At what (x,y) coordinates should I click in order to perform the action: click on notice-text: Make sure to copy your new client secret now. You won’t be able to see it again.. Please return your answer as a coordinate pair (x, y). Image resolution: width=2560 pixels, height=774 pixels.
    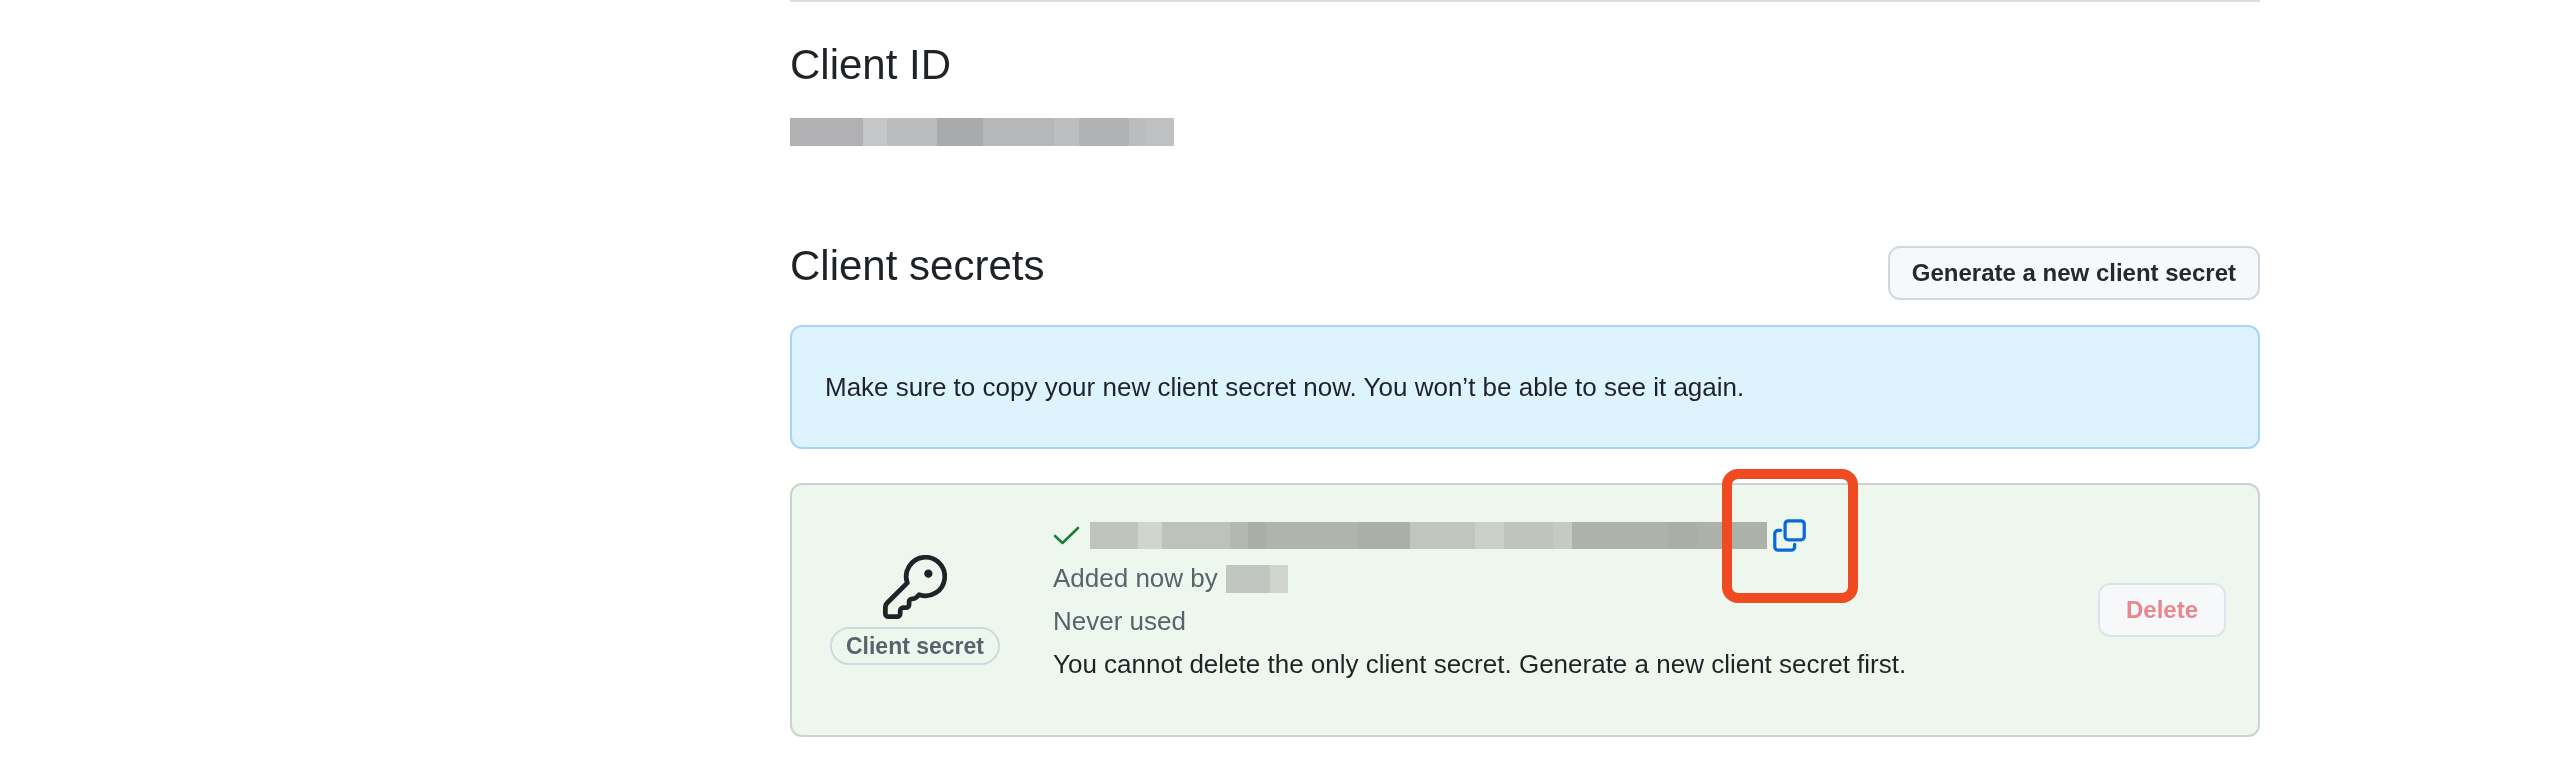
    Looking at the image, I should click on (1285, 387).